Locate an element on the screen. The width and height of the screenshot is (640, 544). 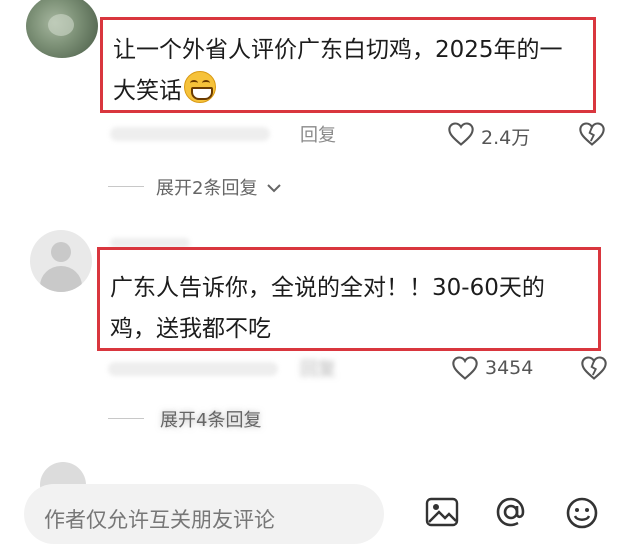
image-icon is located at coordinates (442, 512).